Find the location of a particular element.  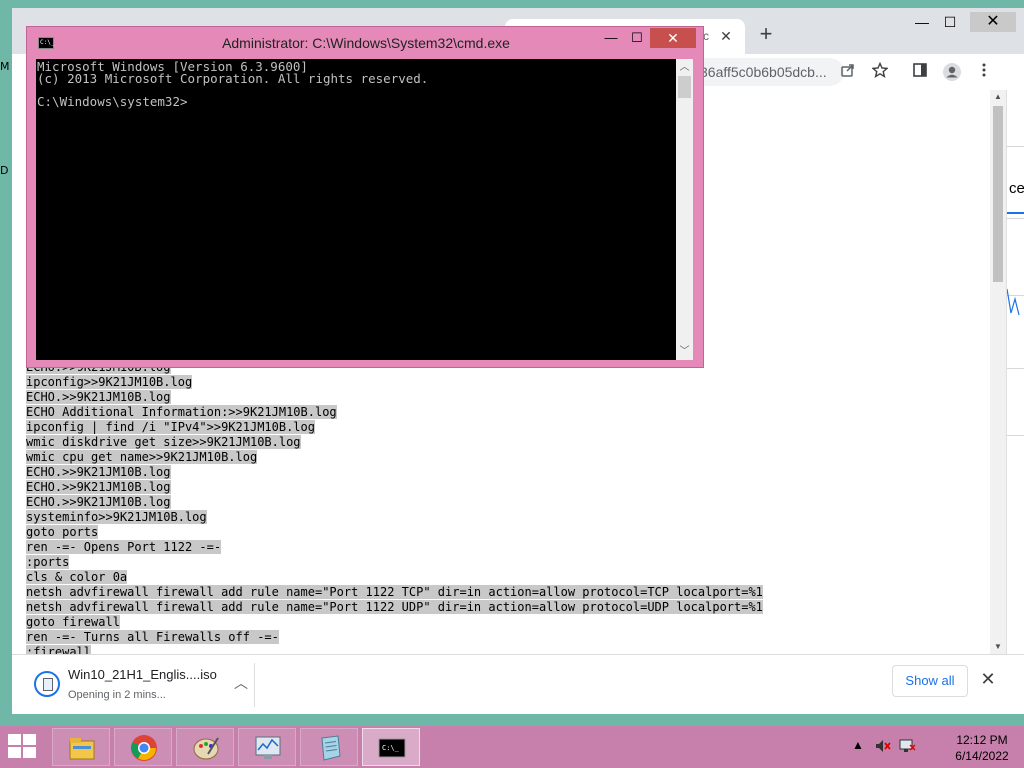

taskbar-app-performance-monitor is located at coordinates (267, 747).